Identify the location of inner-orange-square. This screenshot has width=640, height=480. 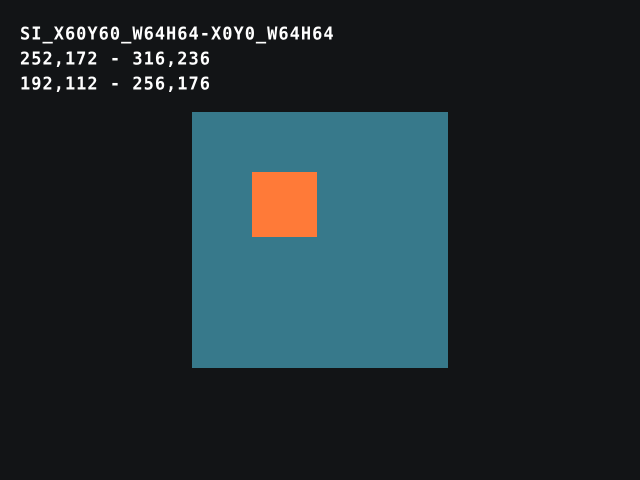
(284, 204).